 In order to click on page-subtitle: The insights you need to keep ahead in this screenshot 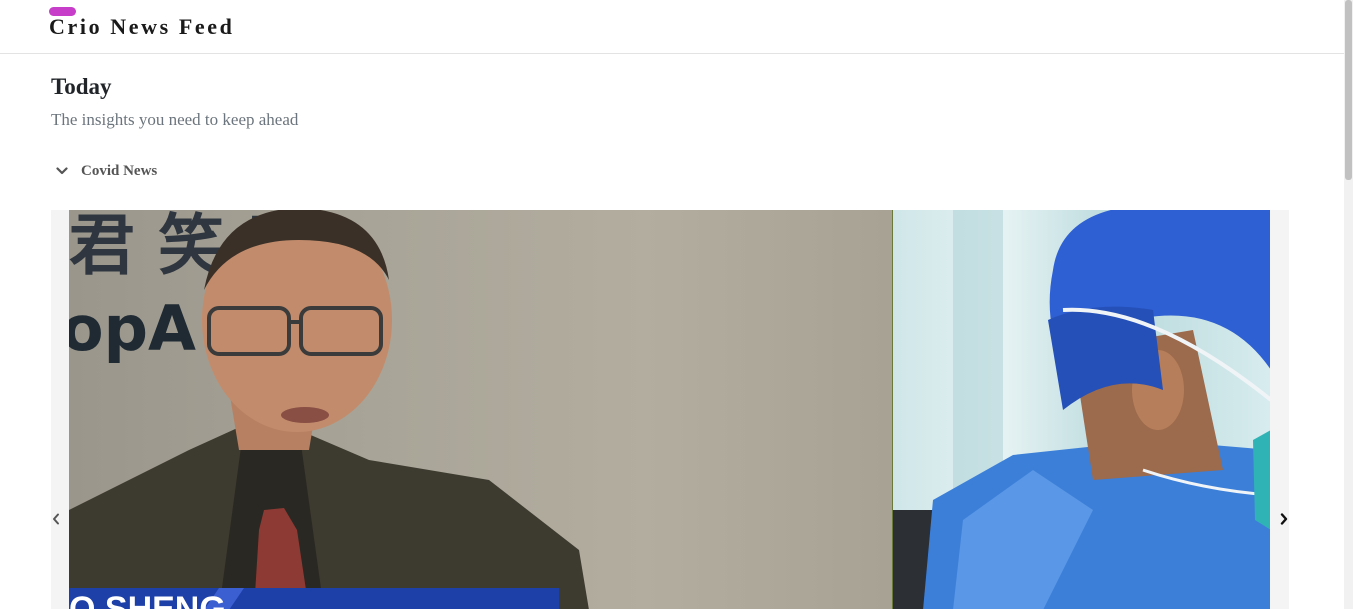, I will do `click(175, 119)`.